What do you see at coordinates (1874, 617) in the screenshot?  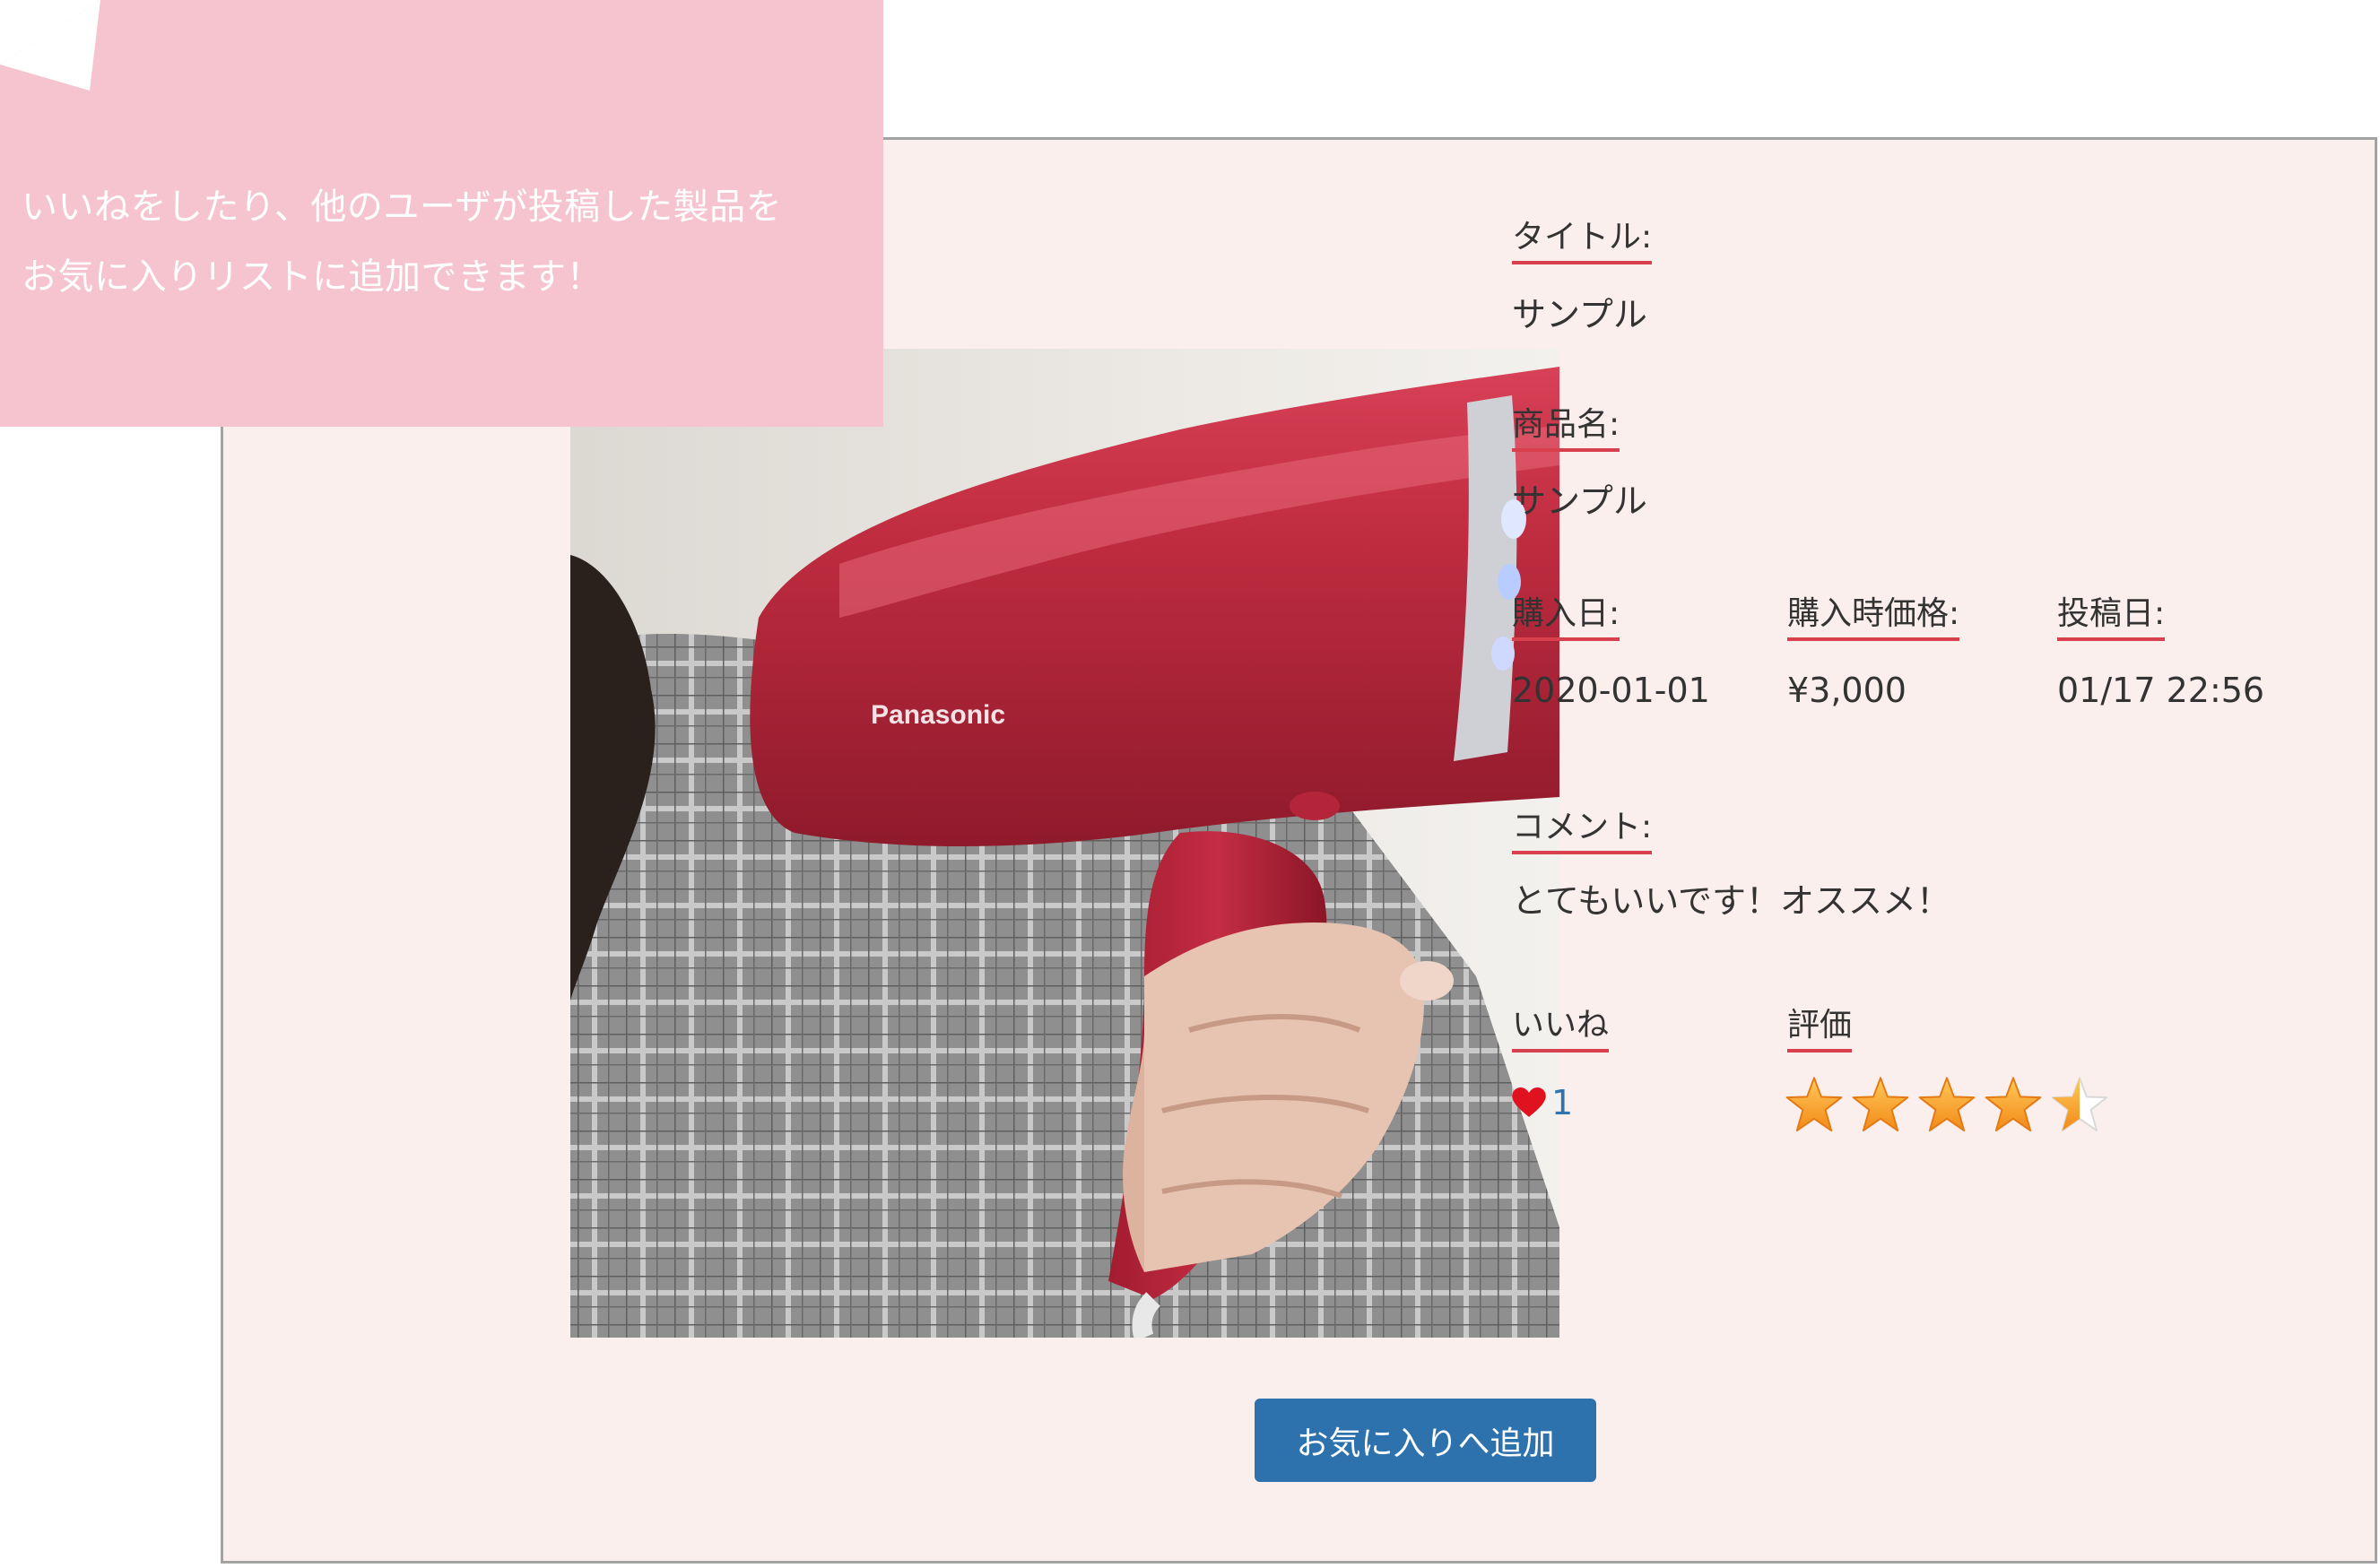 I see `purchase-price-label: 購入時価格:` at bounding box center [1874, 617].